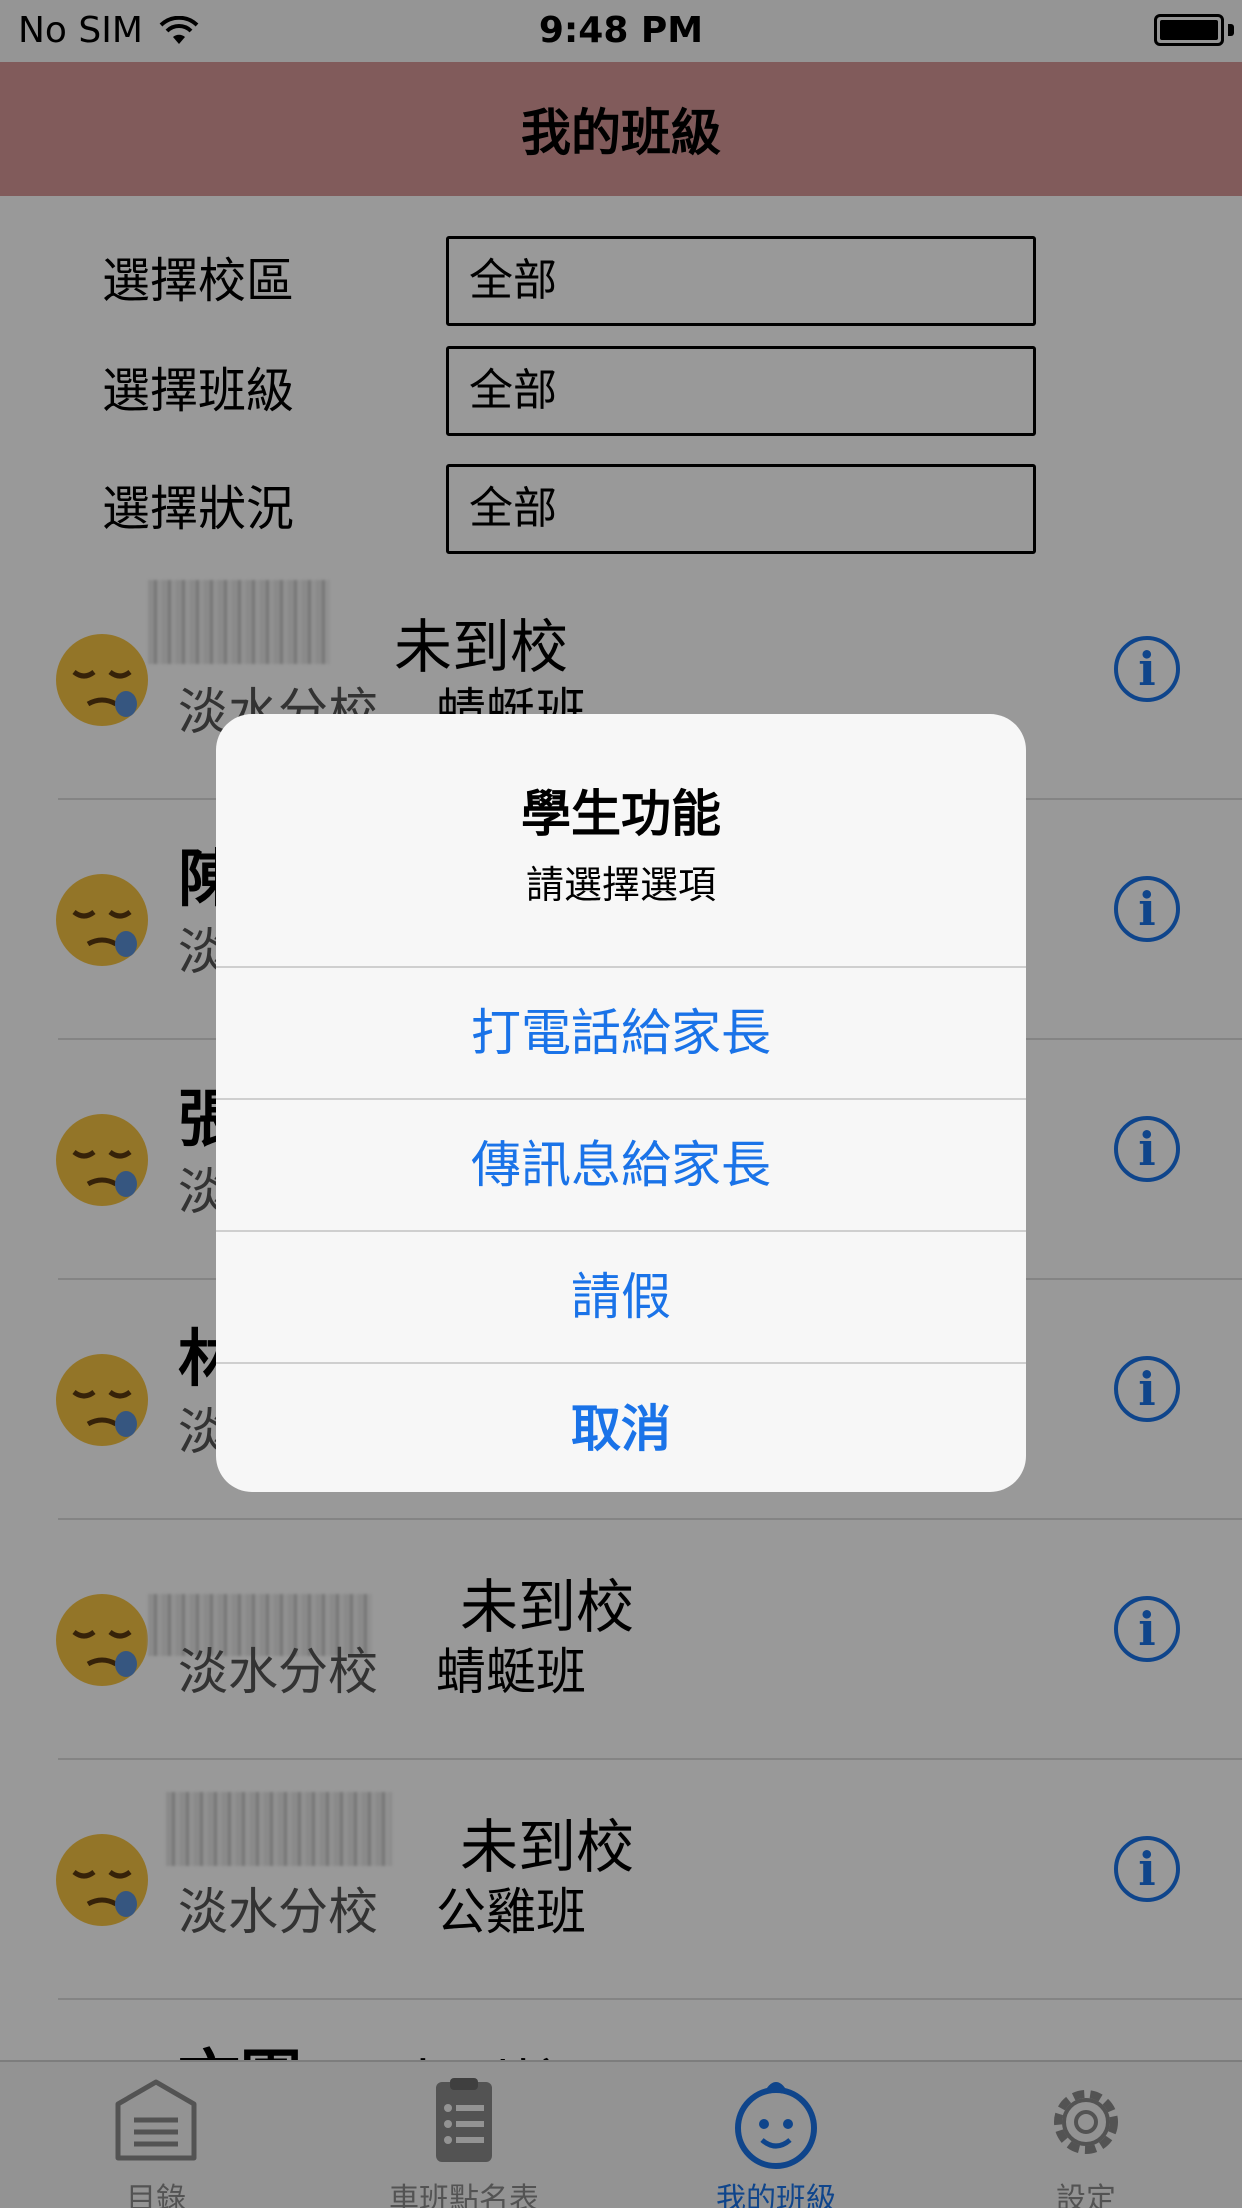 The width and height of the screenshot is (1242, 2208). Describe the element at coordinates (621, 1032) in the screenshot. I see `call-parent-button: 打電話給家長` at that location.